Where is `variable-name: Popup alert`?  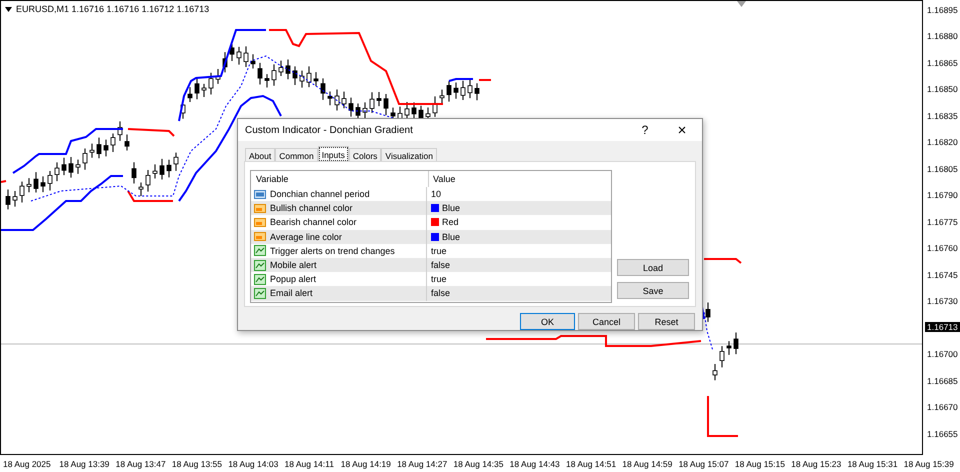
variable-name: Popup alert is located at coordinates (293, 279).